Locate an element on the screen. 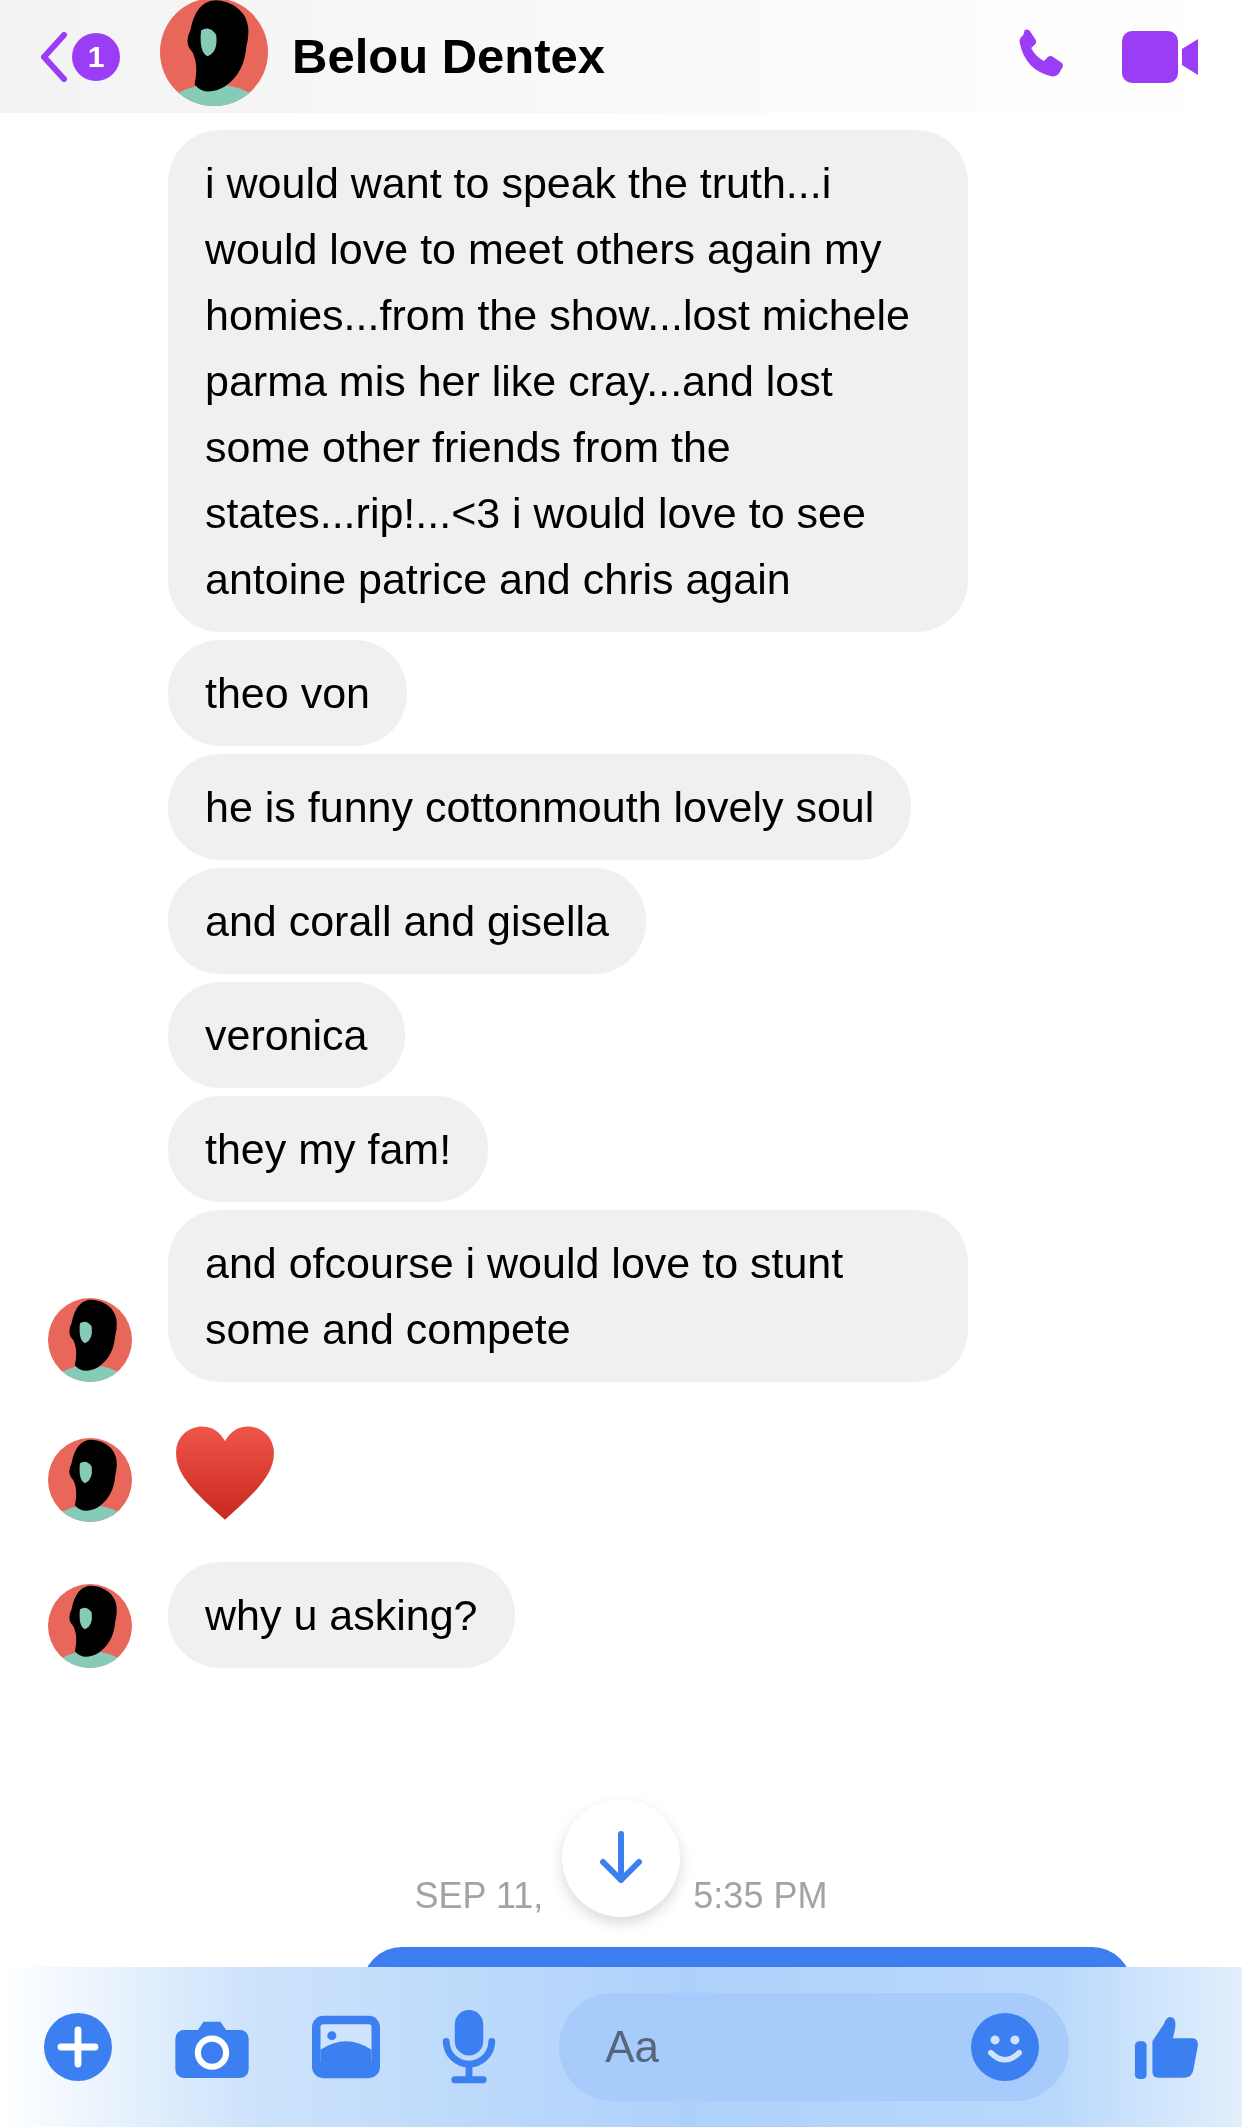 This screenshot has height=2127, width=1242. contact-name: Belou Dentex is located at coordinates (449, 56).